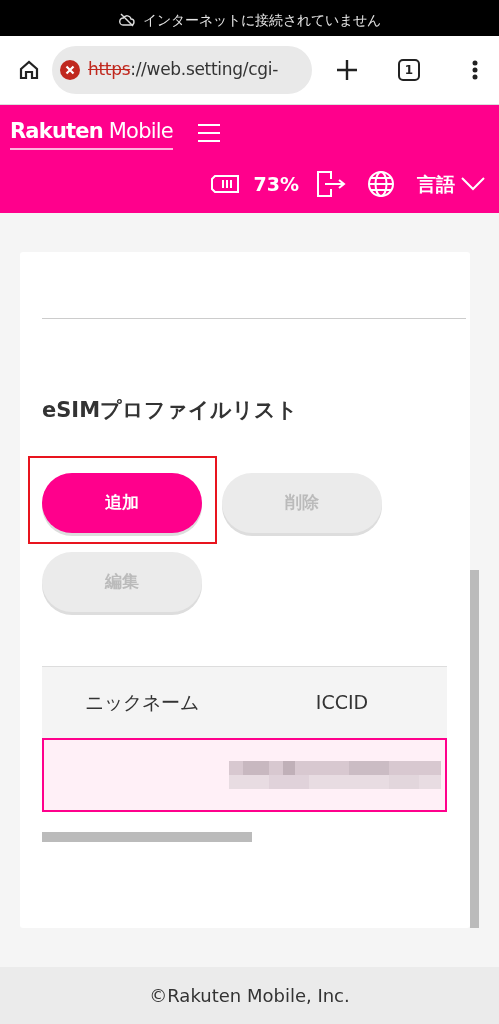 The height and width of the screenshot is (1024, 499). What do you see at coordinates (261, 20) in the screenshot?
I see `offline-status-text: インターネットに接続されていません` at bounding box center [261, 20].